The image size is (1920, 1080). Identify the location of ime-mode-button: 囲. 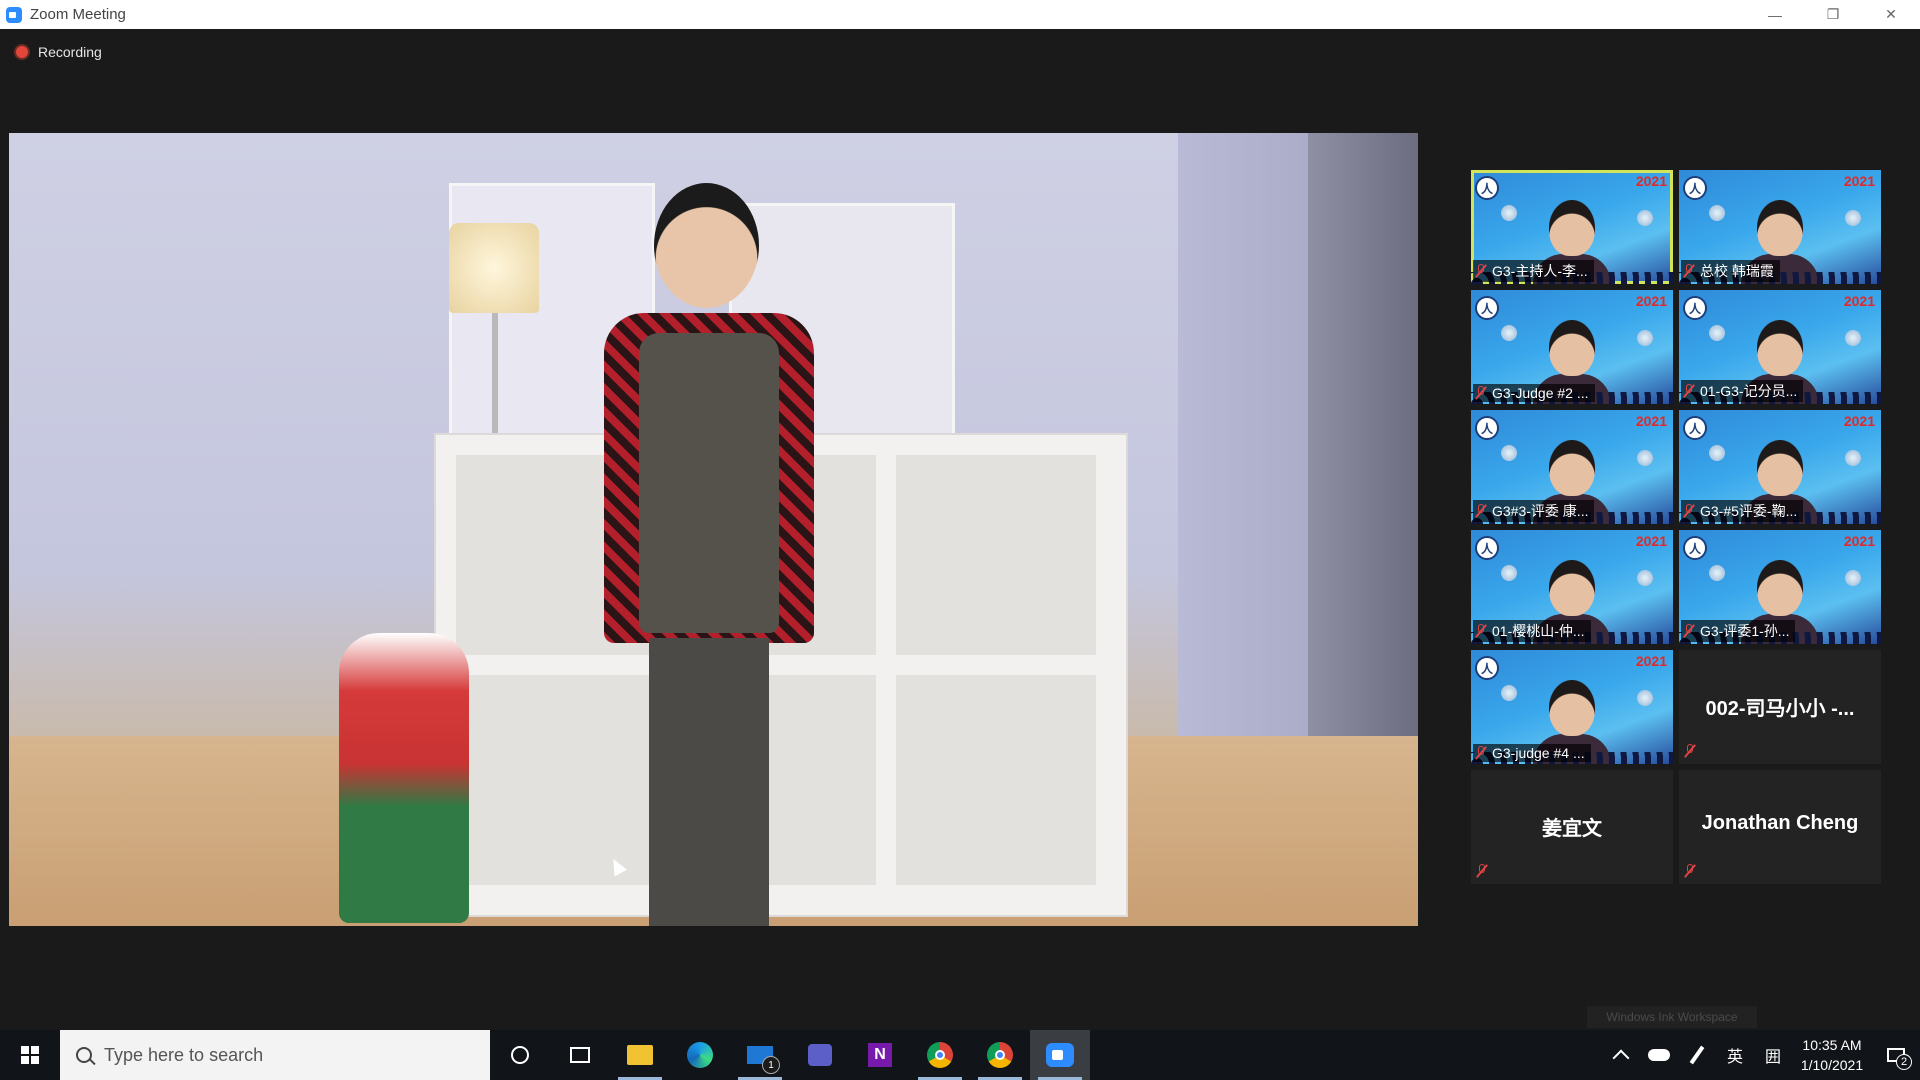
(1773, 1055).